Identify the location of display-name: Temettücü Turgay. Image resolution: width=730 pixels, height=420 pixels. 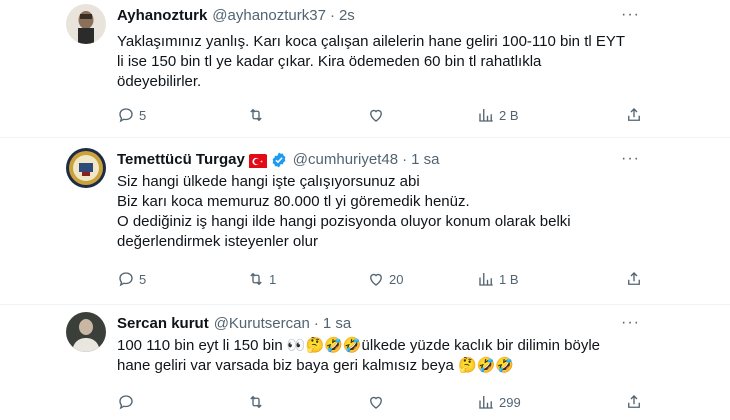
(181, 160).